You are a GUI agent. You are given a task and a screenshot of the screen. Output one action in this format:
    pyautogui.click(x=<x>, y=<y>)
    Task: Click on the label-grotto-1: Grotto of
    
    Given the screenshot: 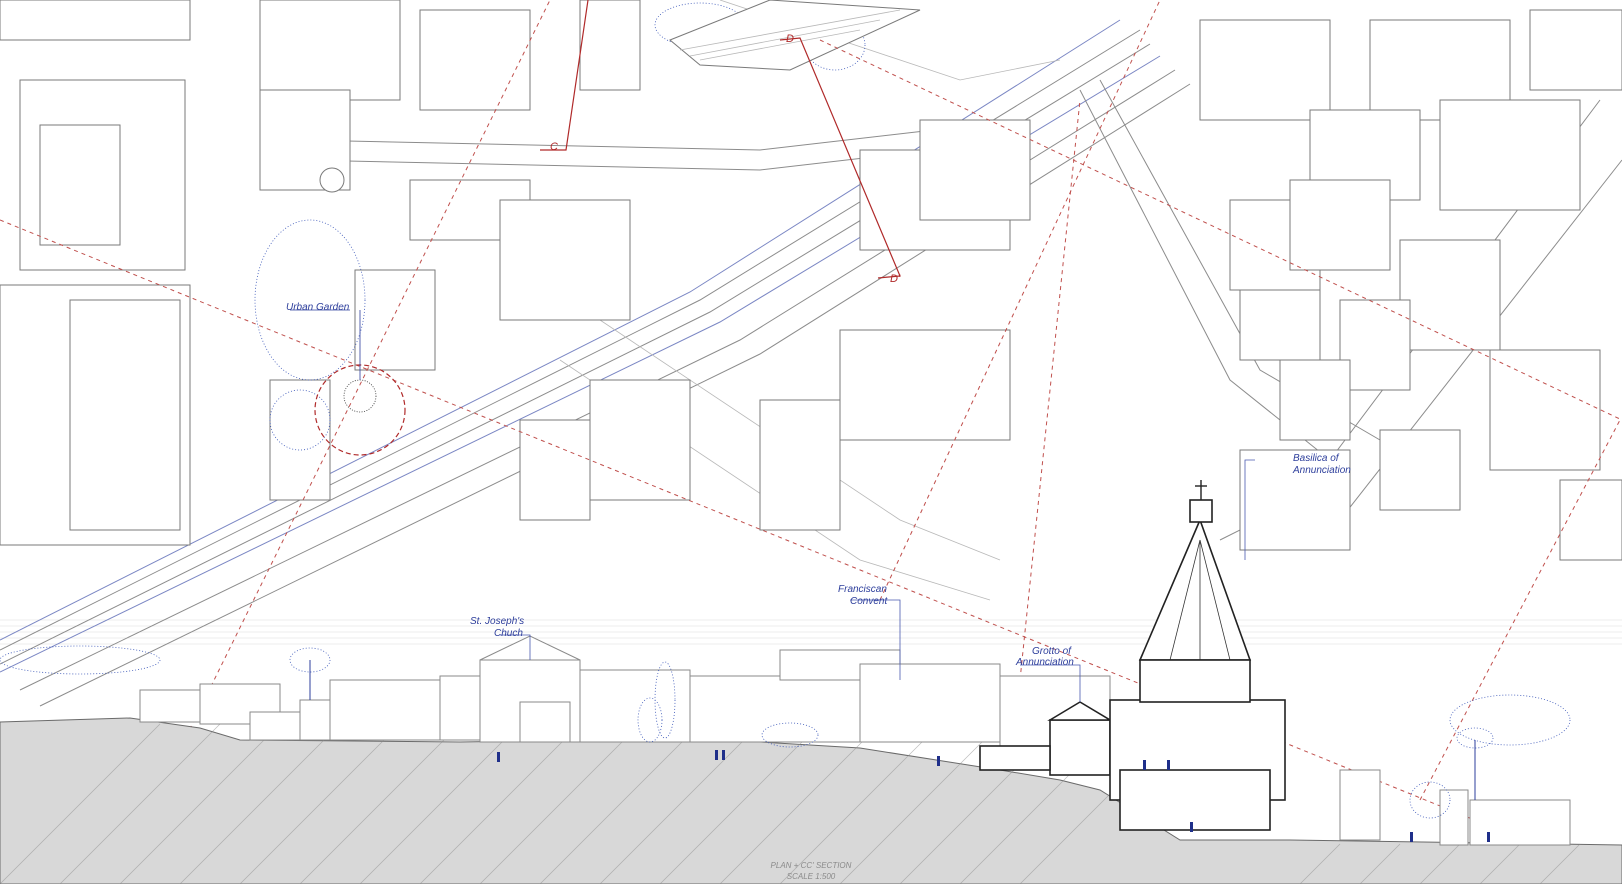 What is the action you would take?
    pyautogui.click(x=1052, y=651)
    